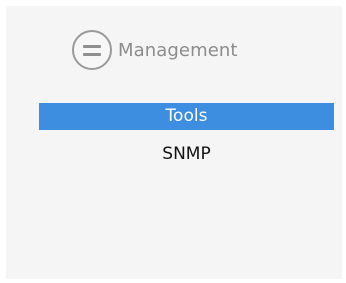  What do you see at coordinates (186, 116) in the screenshot?
I see `menu-item-tools: Tools` at bounding box center [186, 116].